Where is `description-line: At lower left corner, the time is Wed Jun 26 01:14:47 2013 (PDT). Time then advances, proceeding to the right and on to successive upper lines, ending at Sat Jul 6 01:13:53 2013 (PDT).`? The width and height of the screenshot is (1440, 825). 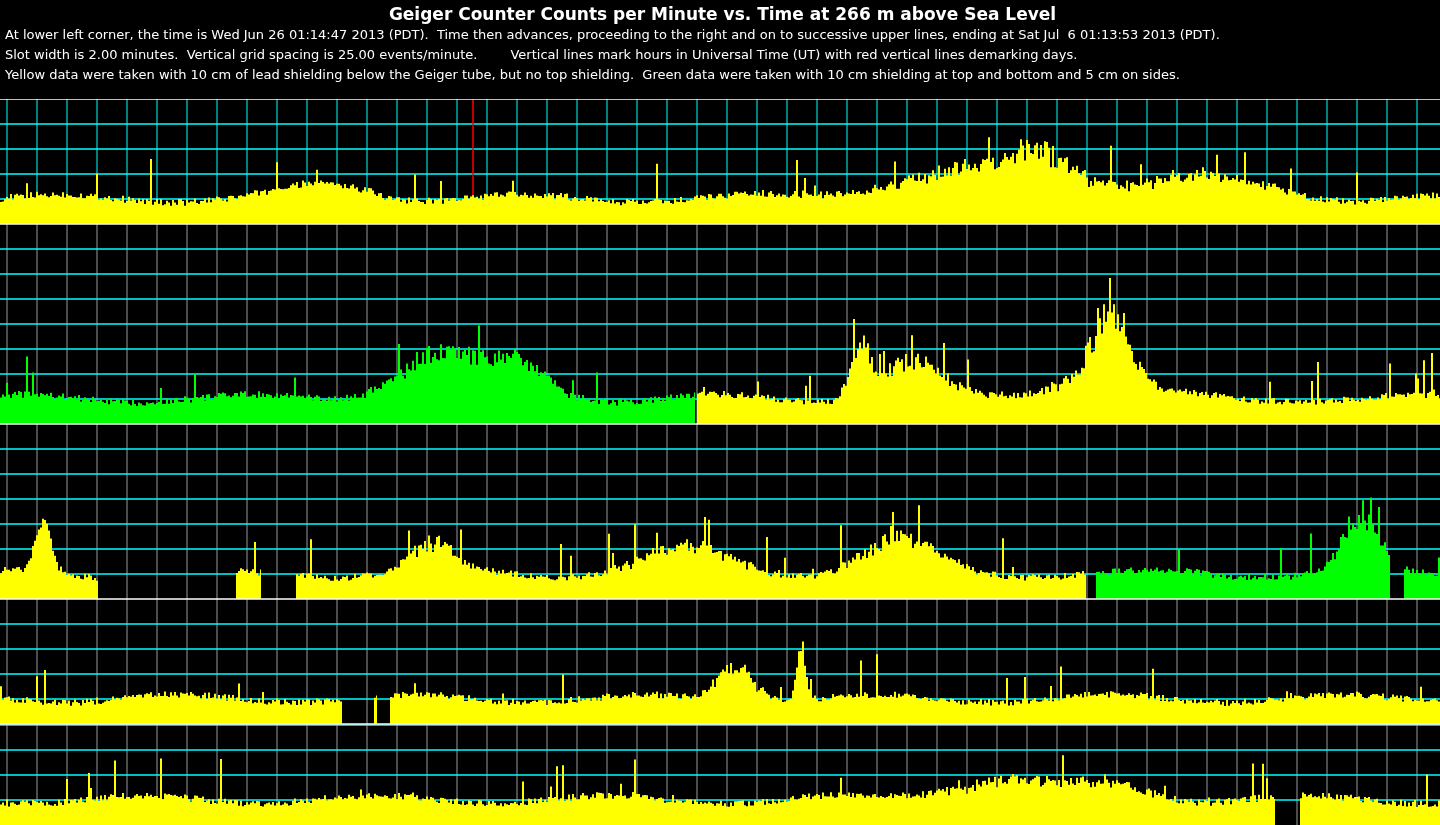 description-line: At lower left corner, the time is Wed Jun 26 01:14:47 2013 (PDT). Time then advances, proceeding to the right and on to successive upper lines, ending at Sat Jul 6 01:13:53 2013 (PDT). is located at coordinates (612, 35).